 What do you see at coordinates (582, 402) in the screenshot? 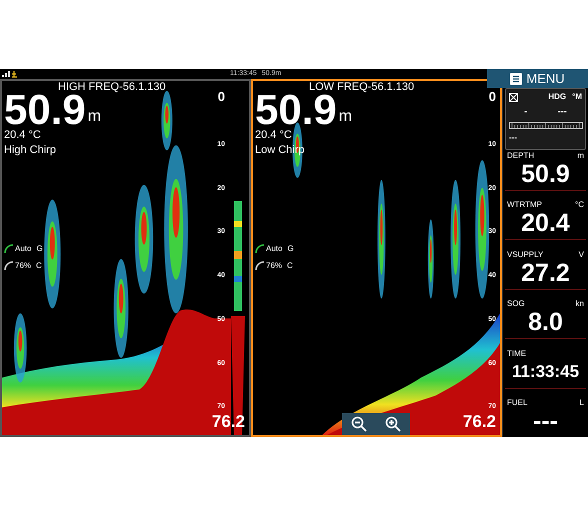
I see `gauge-unit: L` at bounding box center [582, 402].